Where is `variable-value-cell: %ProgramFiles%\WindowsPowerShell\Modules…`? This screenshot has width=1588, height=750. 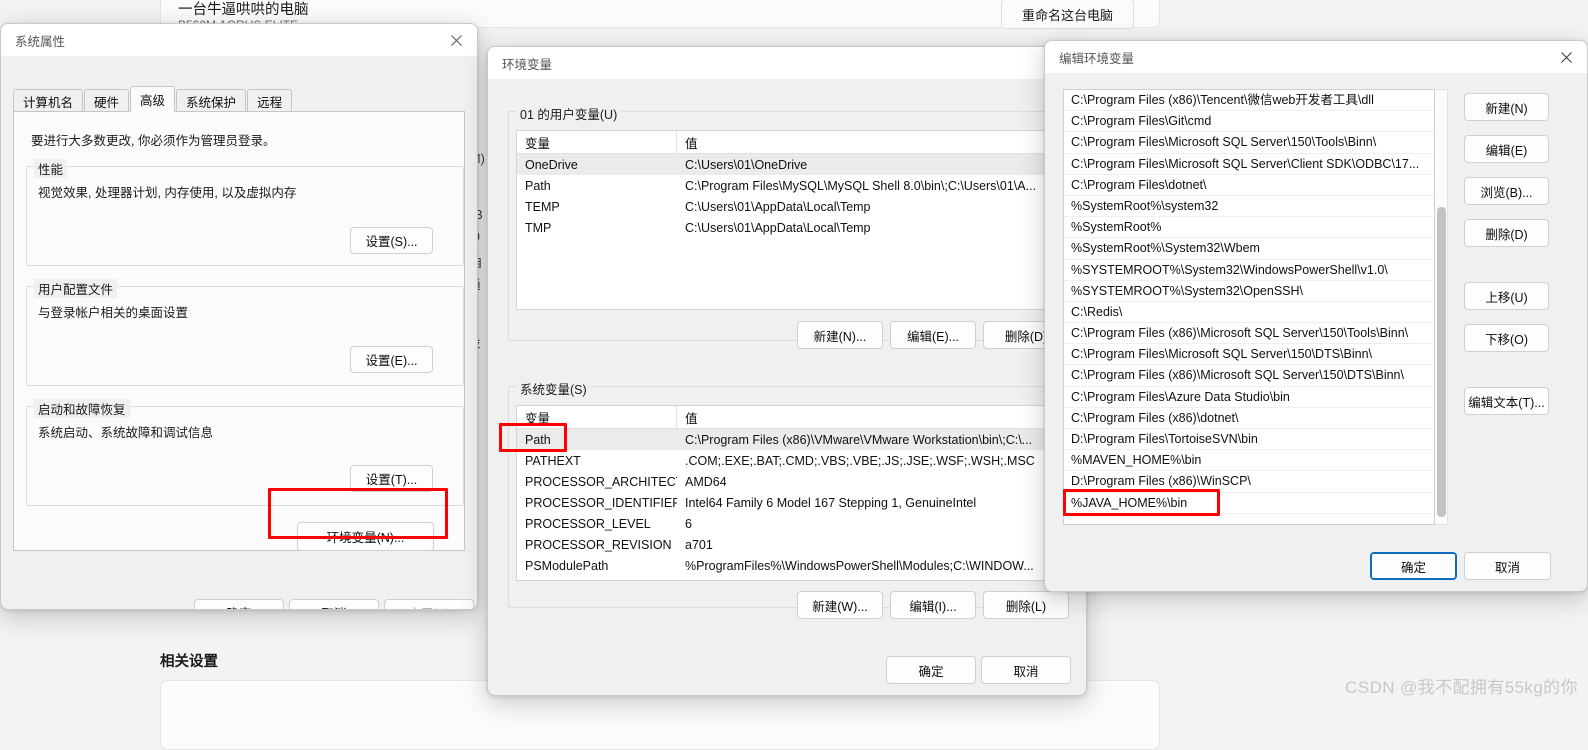 variable-value-cell: %ProgramFiles%\WindowsPowerShell\Modules… is located at coordinates (859, 565).